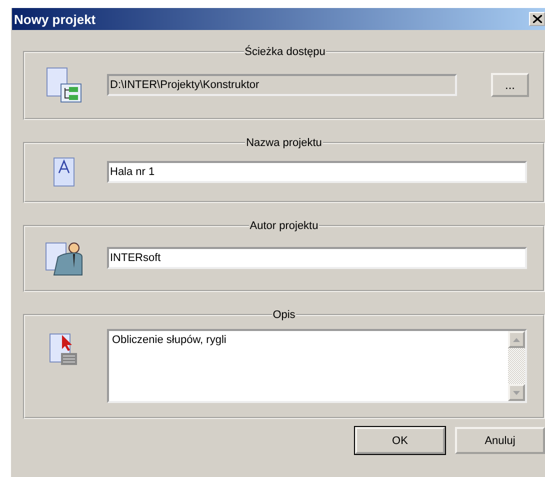 The width and height of the screenshot is (545, 477). Describe the element at coordinates (284, 143) in the screenshot. I see `group-title: Nazwa projektu` at that location.